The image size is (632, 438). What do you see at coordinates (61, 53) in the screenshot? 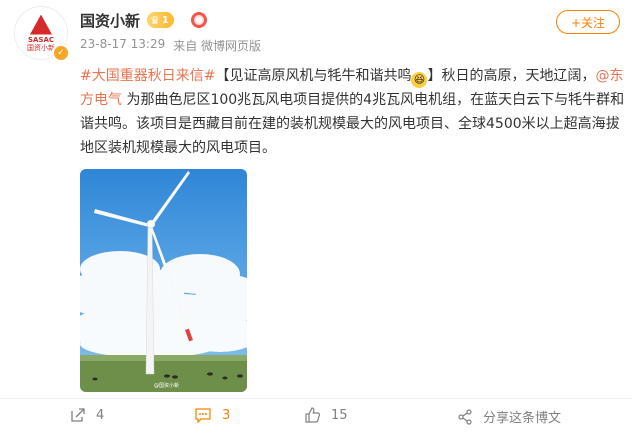
I see `verified-icon: ✓` at bounding box center [61, 53].